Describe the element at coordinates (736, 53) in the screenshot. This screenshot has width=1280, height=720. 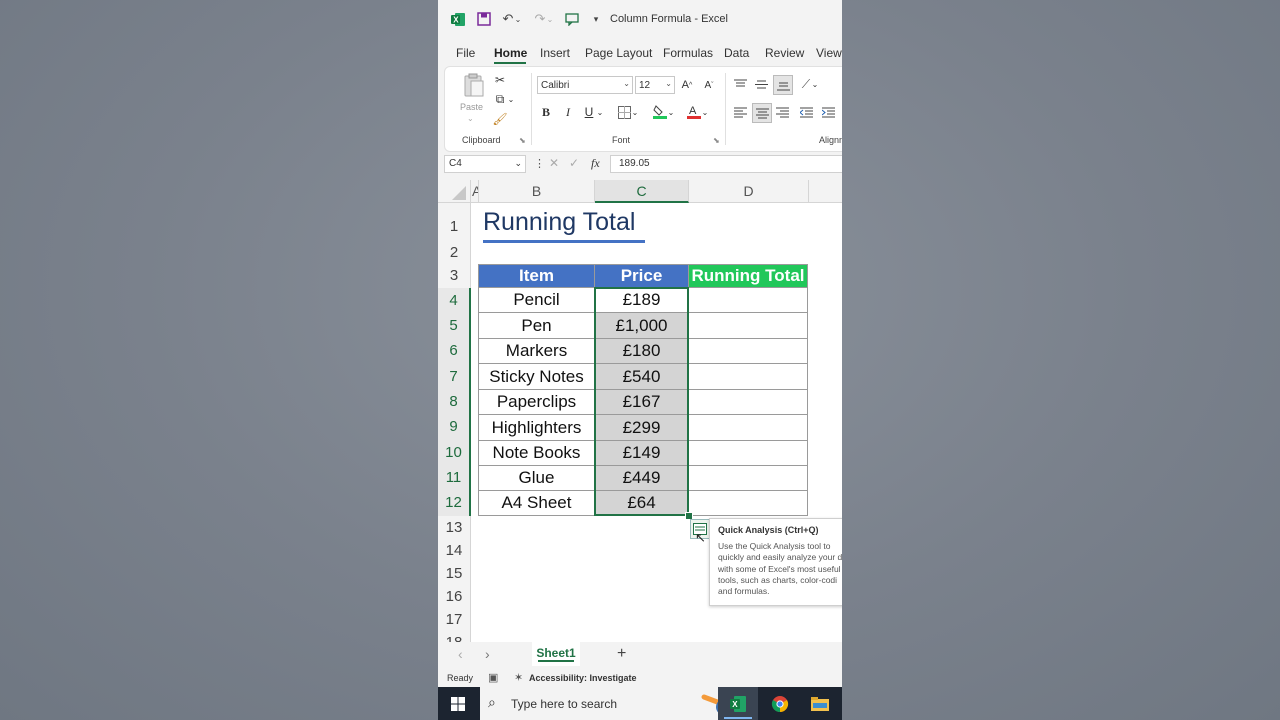
I see `tab-data: Data` at that location.